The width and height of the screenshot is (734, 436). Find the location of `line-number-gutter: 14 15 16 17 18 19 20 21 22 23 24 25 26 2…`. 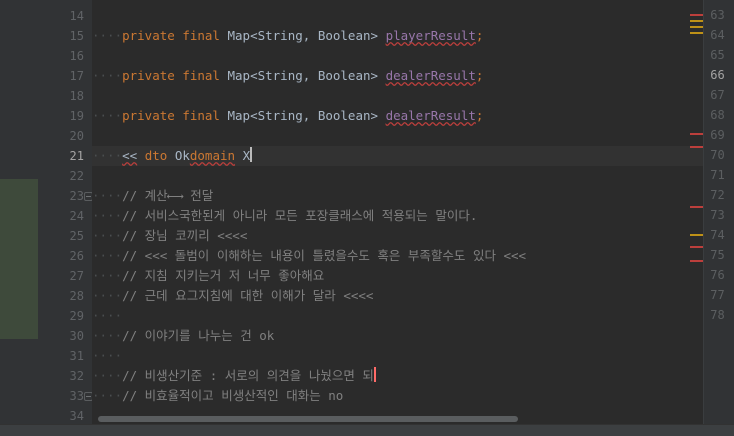

line-number-gutter: 14 15 16 17 18 19 20 21 22 23 24 25 26 2… is located at coordinates (65, 212).